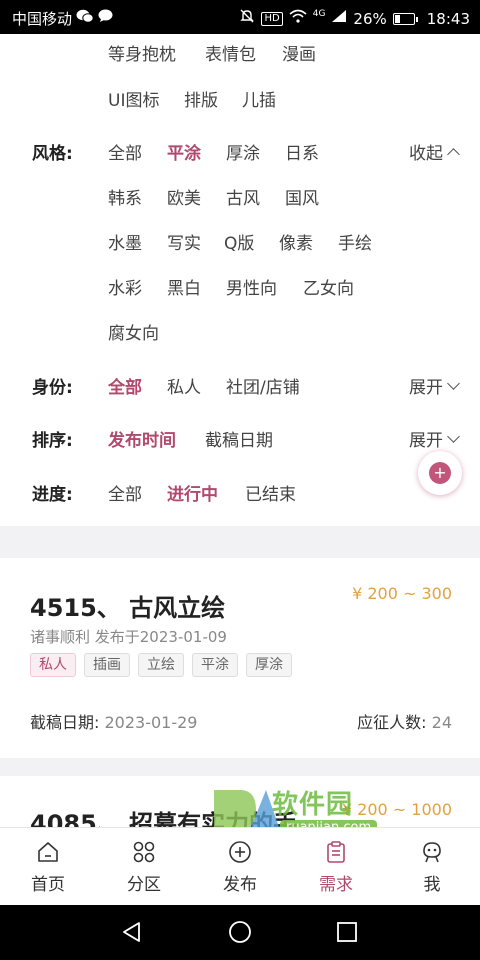  What do you see at coordinates (133, 98) in the screenshot?
I see `filter-tag: UI图标` at bounding box center [133, 98].